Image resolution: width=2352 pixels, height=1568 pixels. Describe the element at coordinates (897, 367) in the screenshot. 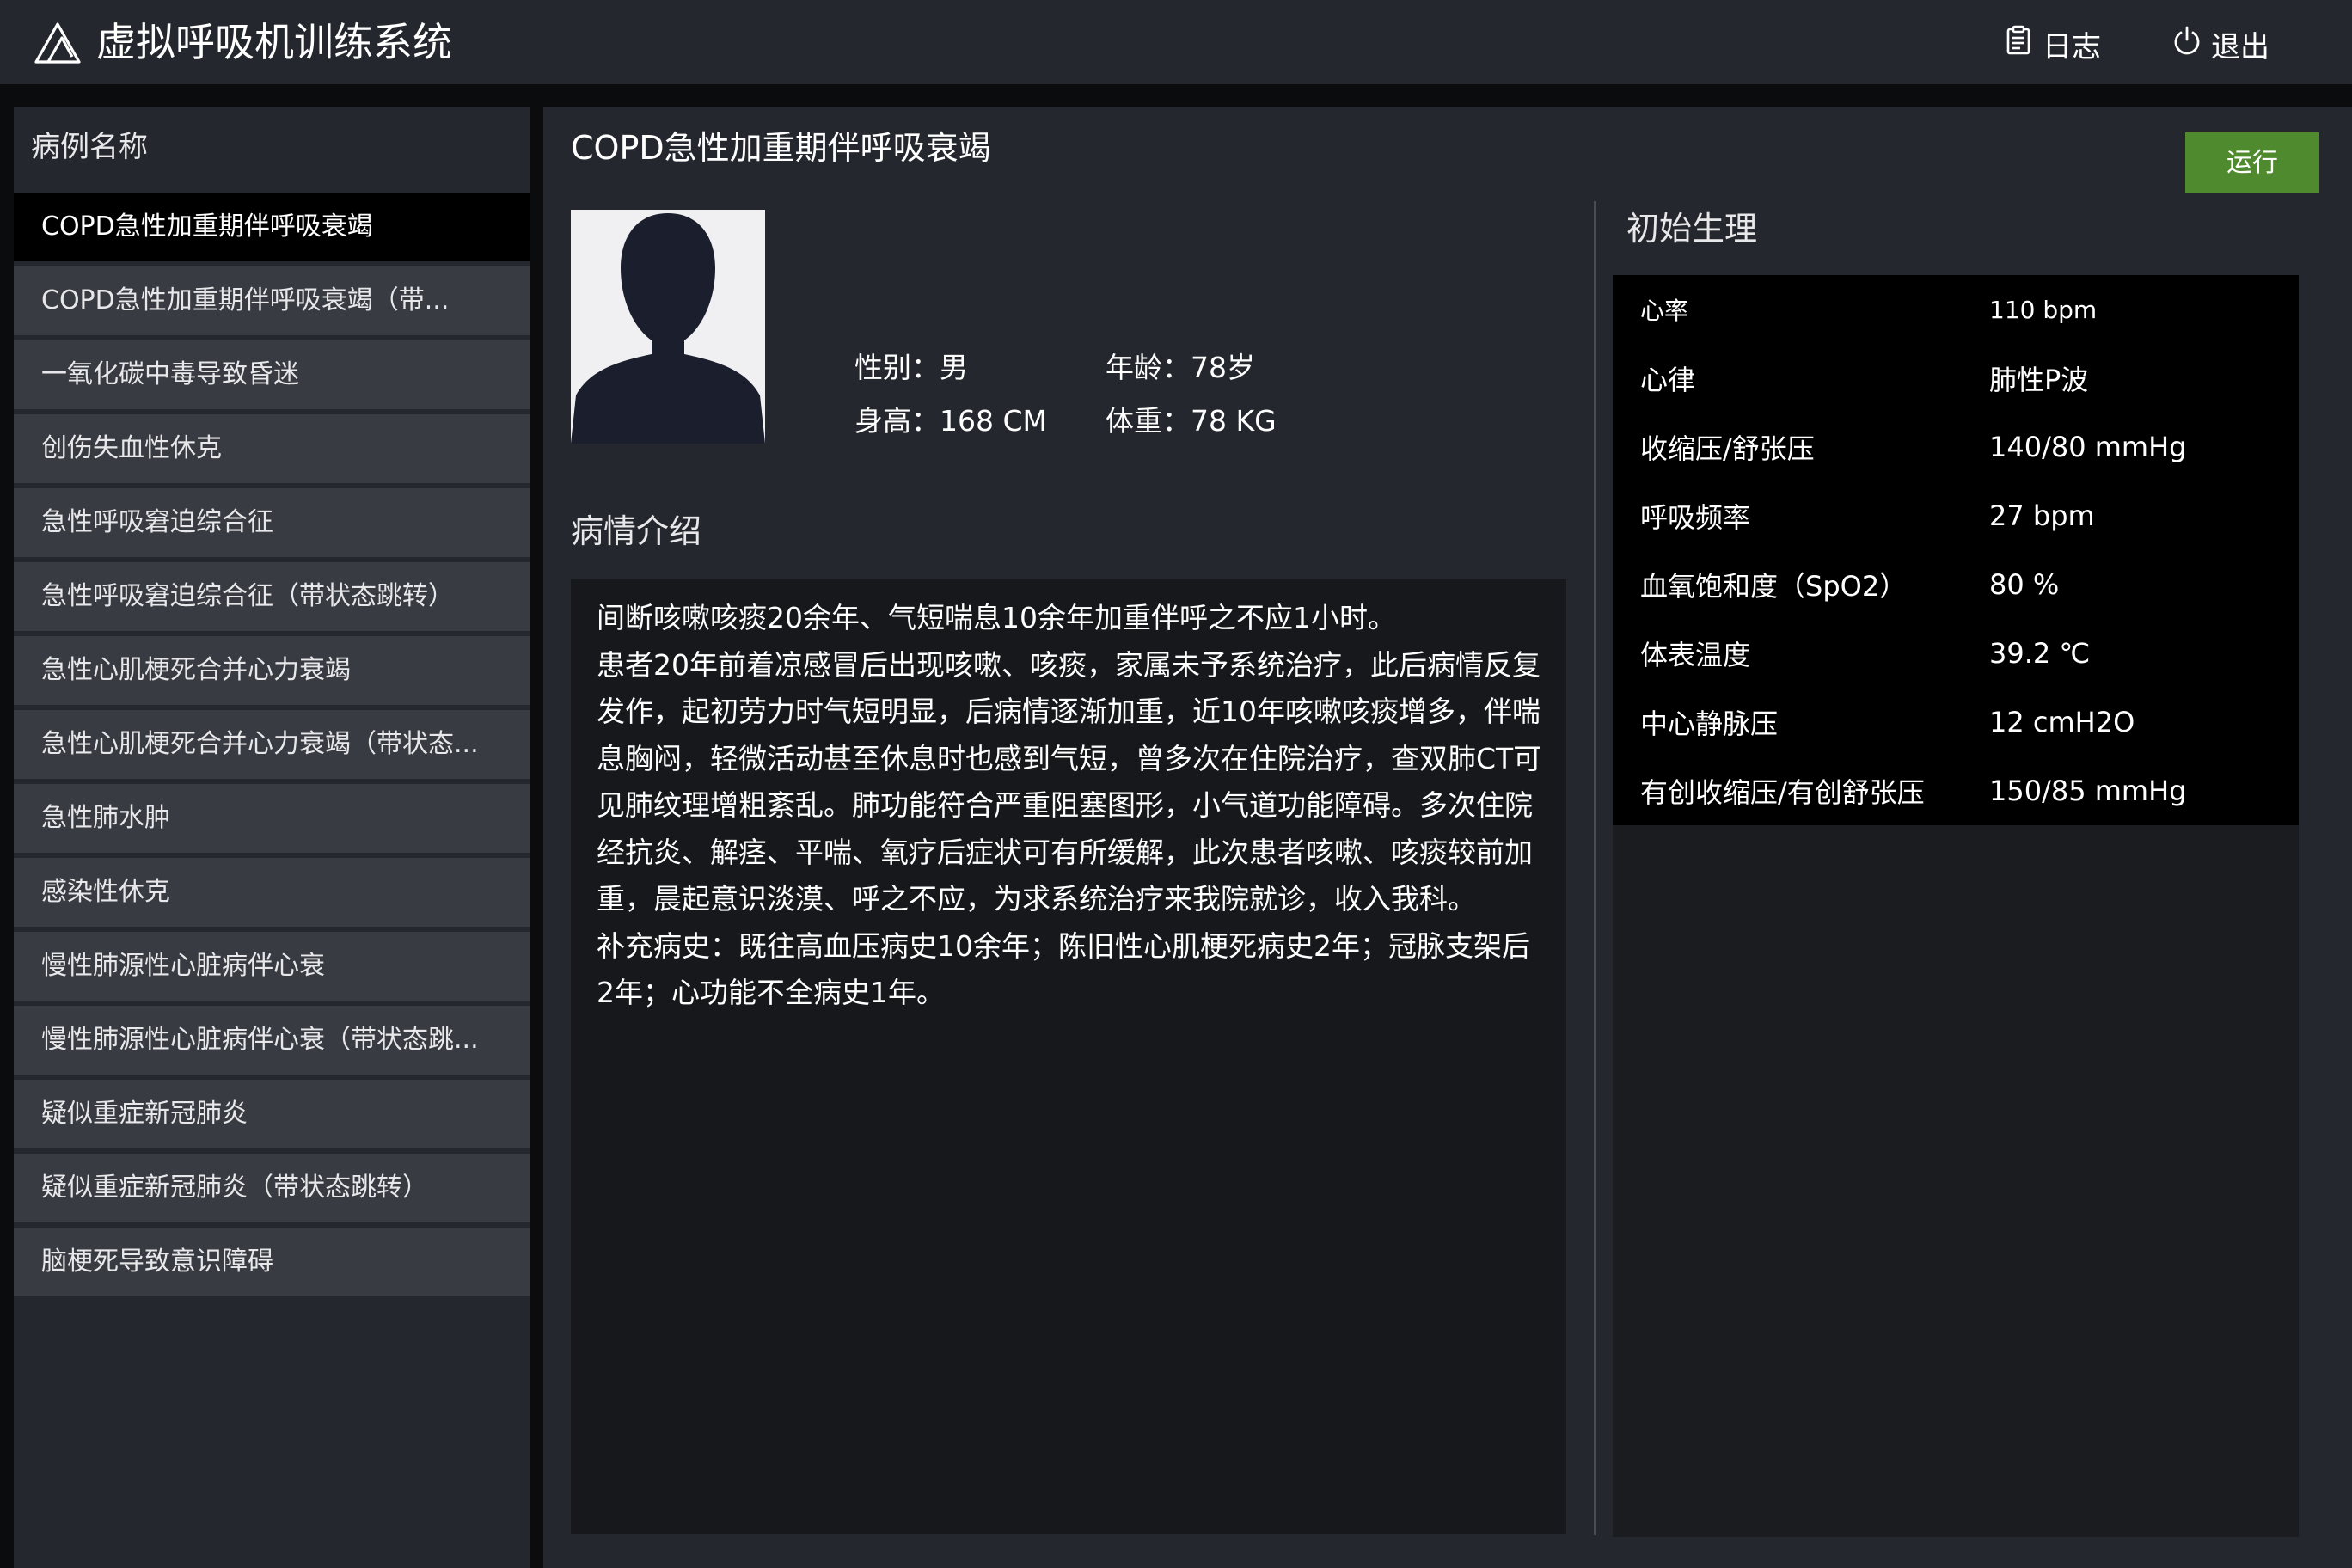

I see `sex-label: 性别：` at that location.